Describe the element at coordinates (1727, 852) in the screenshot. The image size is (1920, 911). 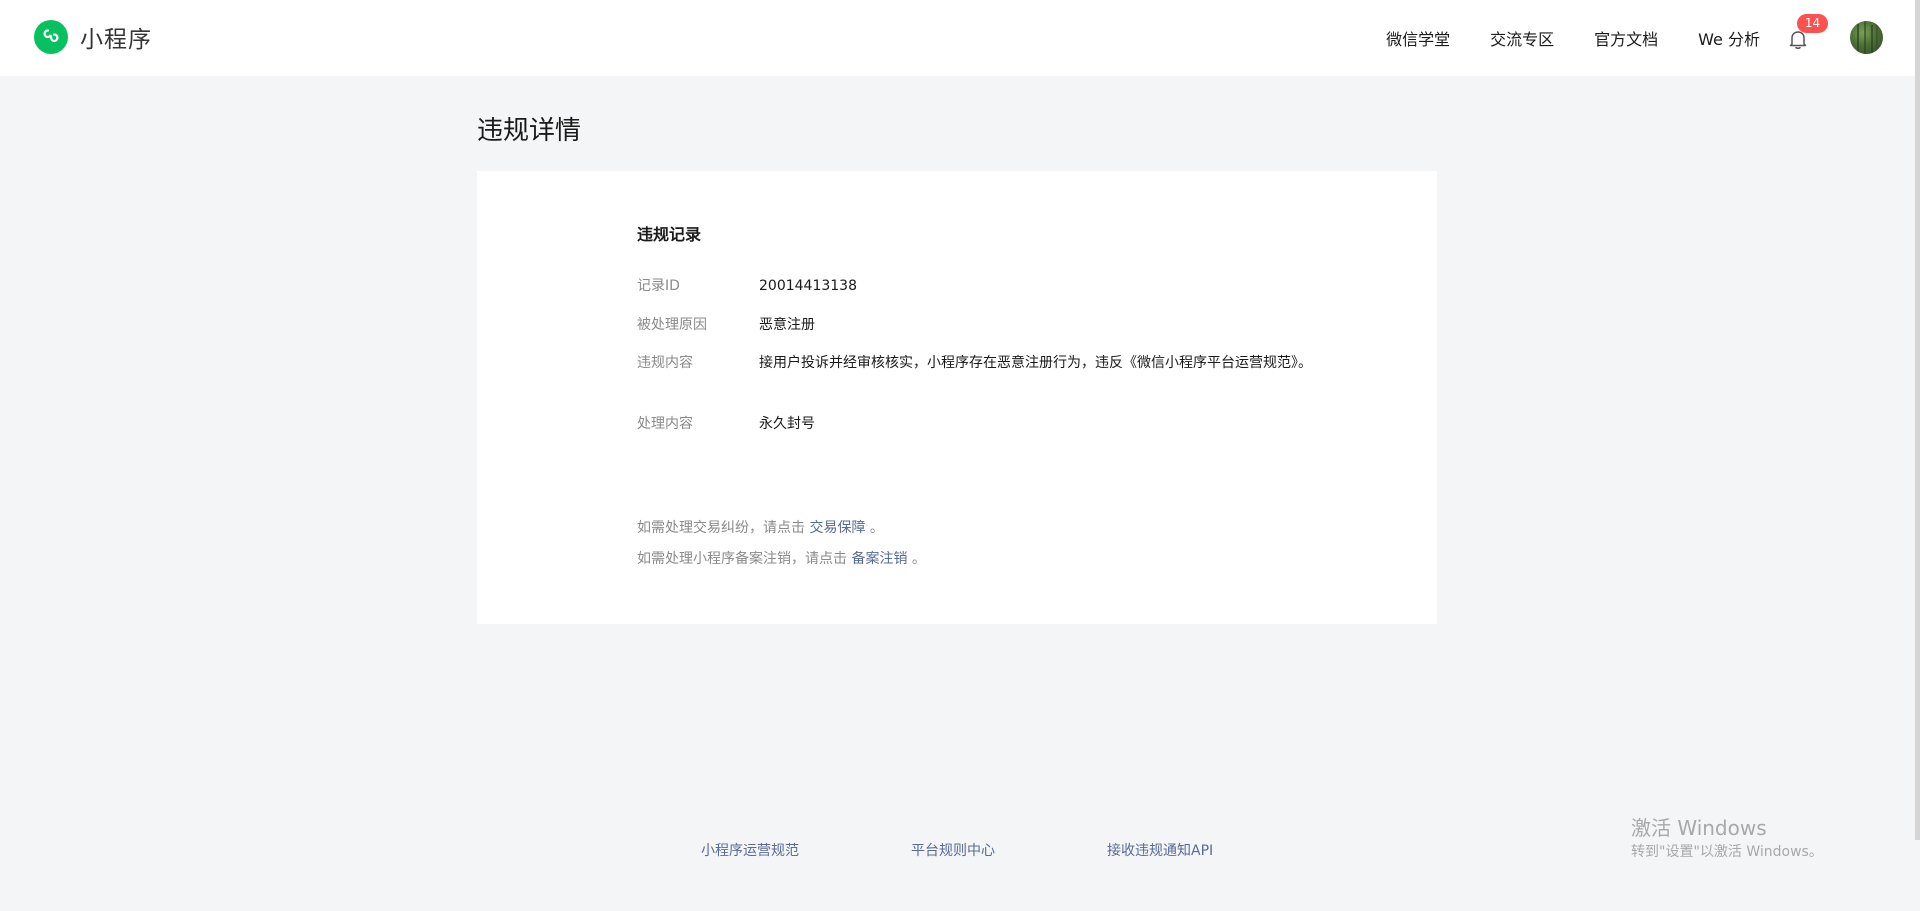
I see `watermark-subtitle: 转到"设置"以激活 Windows。` at that location.